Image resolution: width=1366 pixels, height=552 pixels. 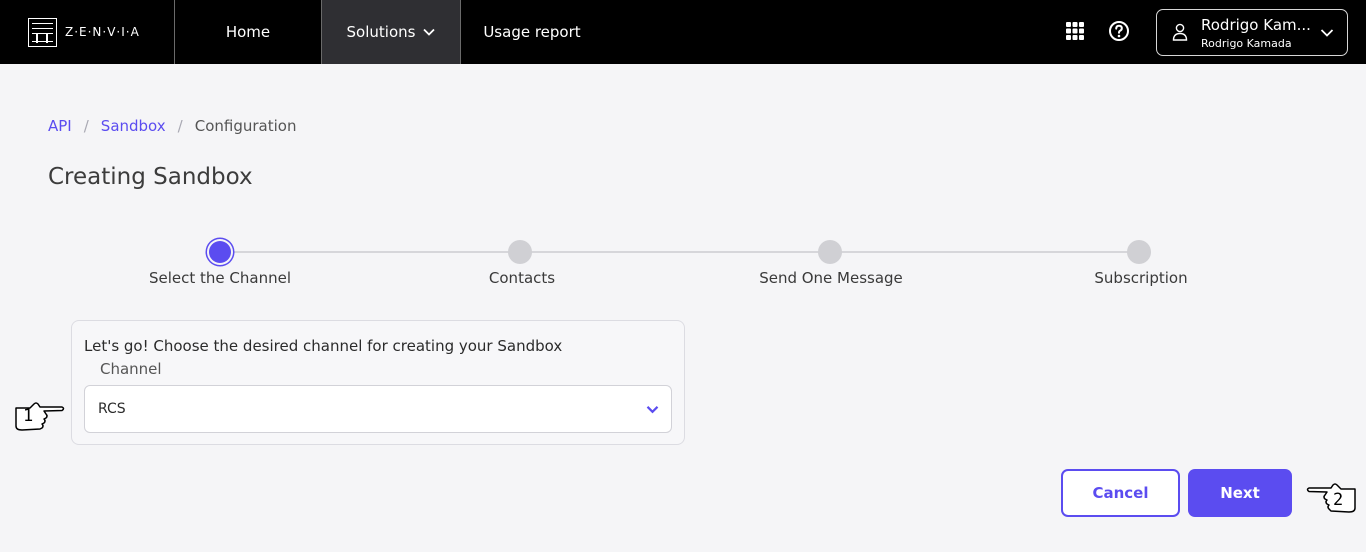 I want to click on step-label-send-message: Send One Message, so click(x=831, y=278).